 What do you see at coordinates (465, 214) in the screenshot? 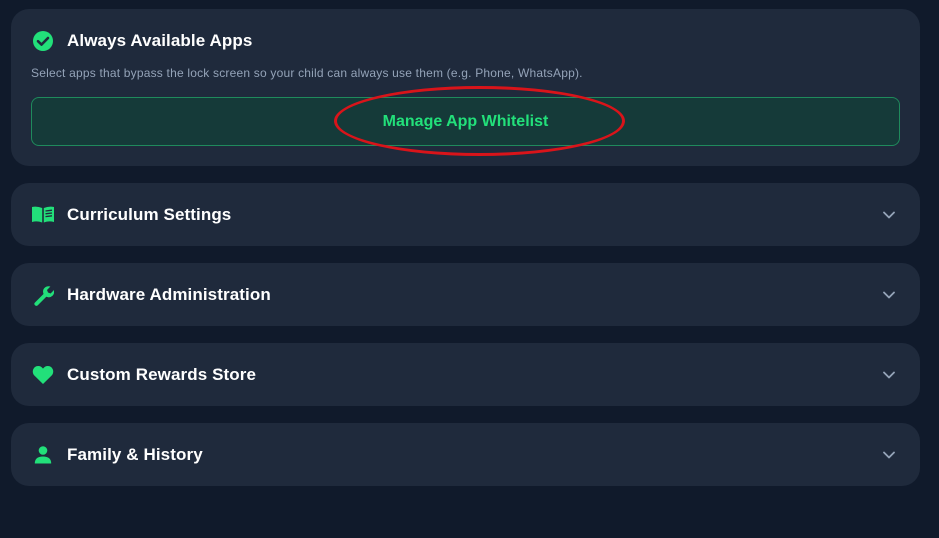
I see `section-curriculum-settings: Curriculum Settings` at bounding box center [465, 214].